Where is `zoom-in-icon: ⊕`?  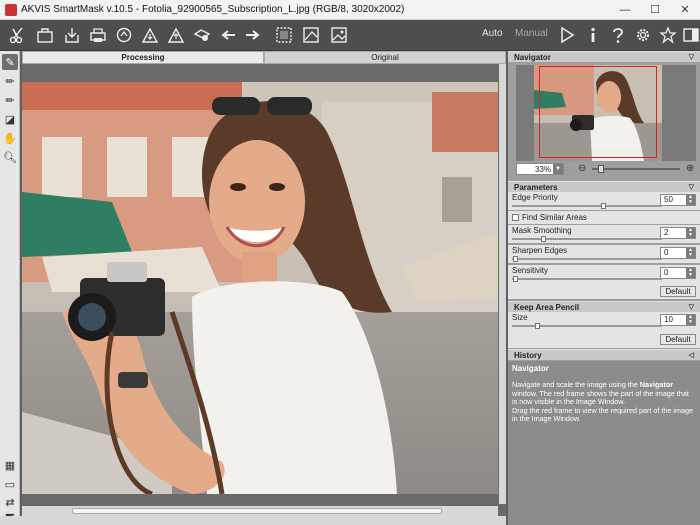
zoom-in-icon: ⊕ is located at coordinates (690, 169).